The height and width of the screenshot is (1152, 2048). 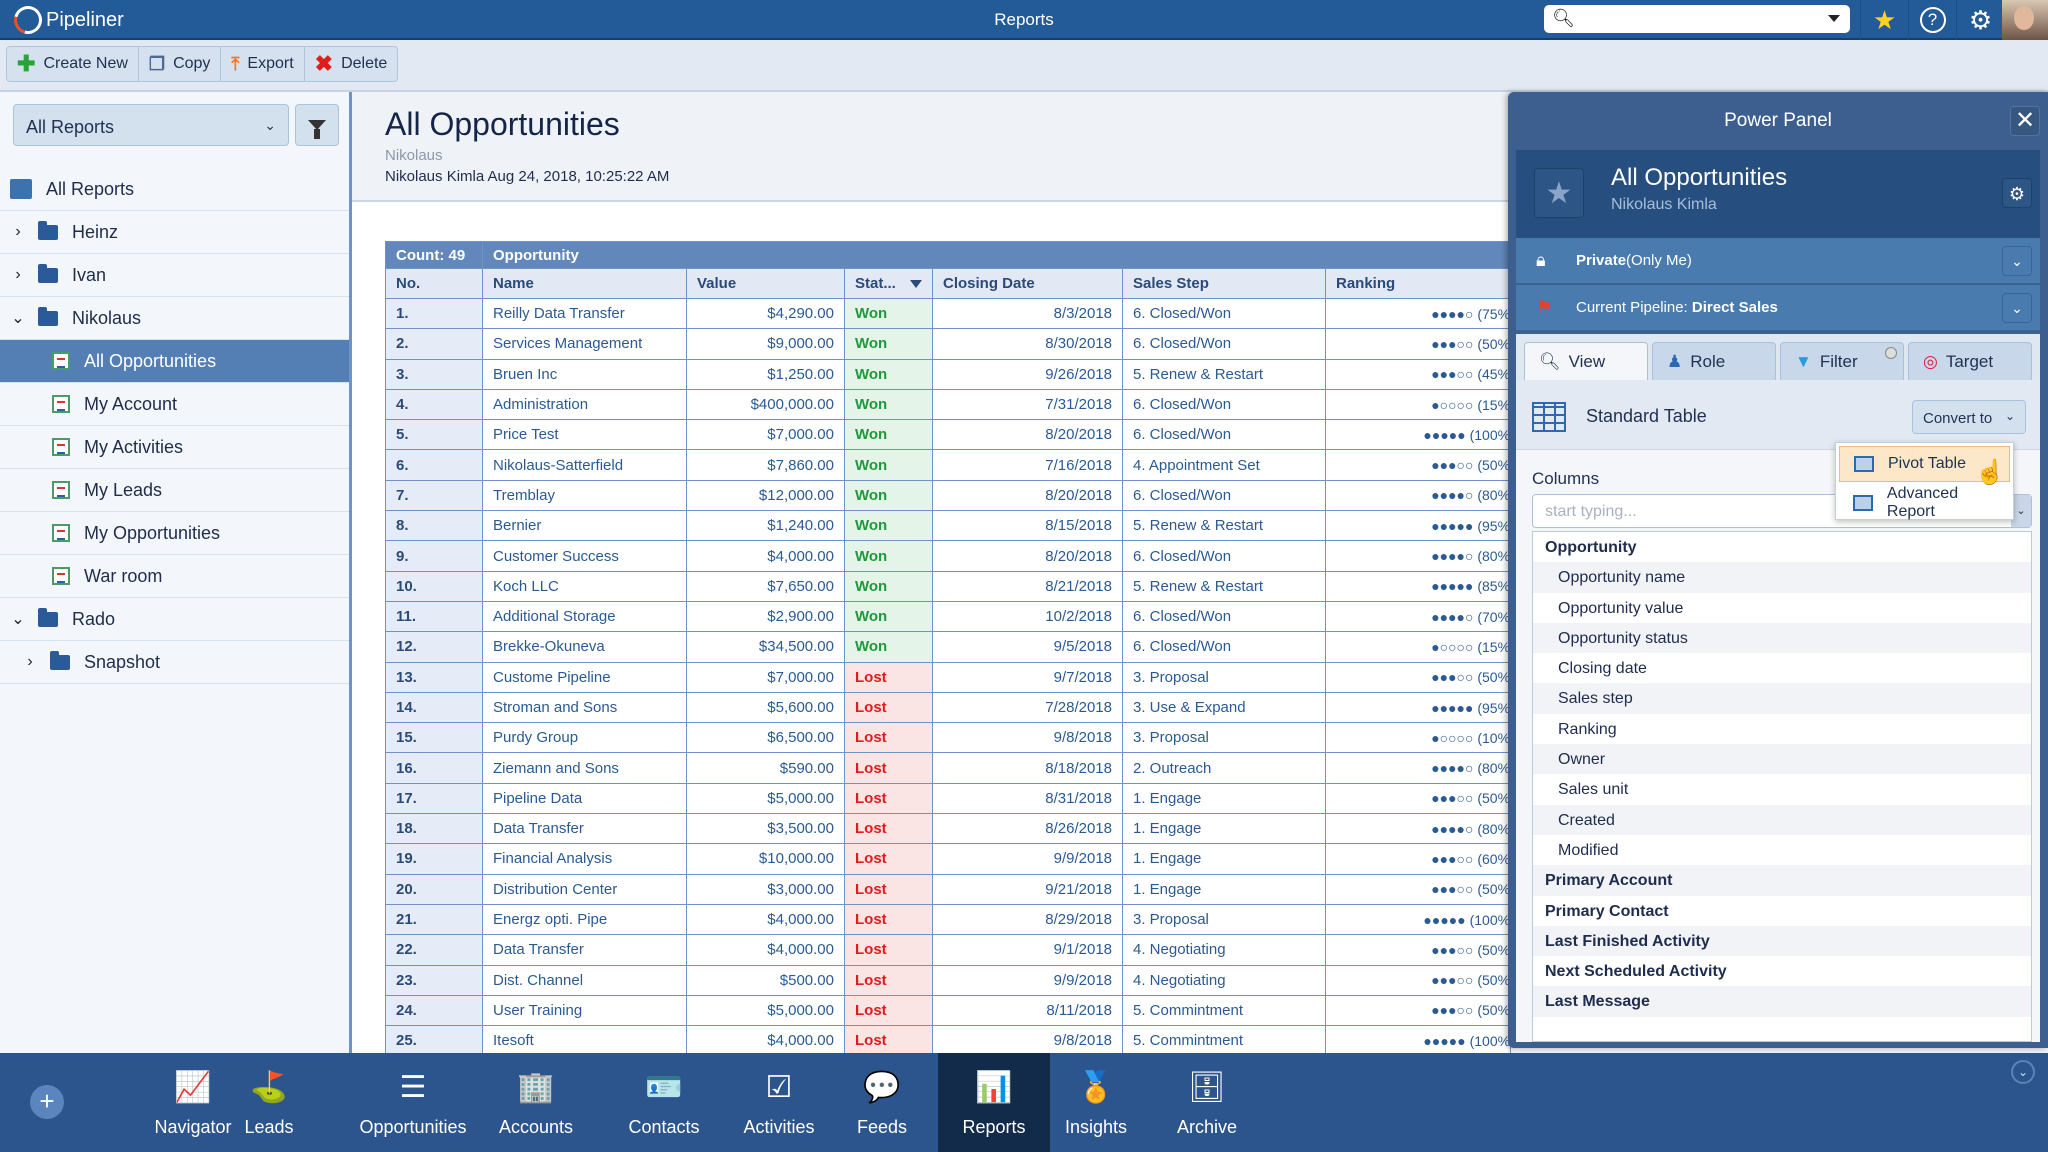 I want to click on collapse-nav-button: ⌄, so click(x=2023, y=1072).